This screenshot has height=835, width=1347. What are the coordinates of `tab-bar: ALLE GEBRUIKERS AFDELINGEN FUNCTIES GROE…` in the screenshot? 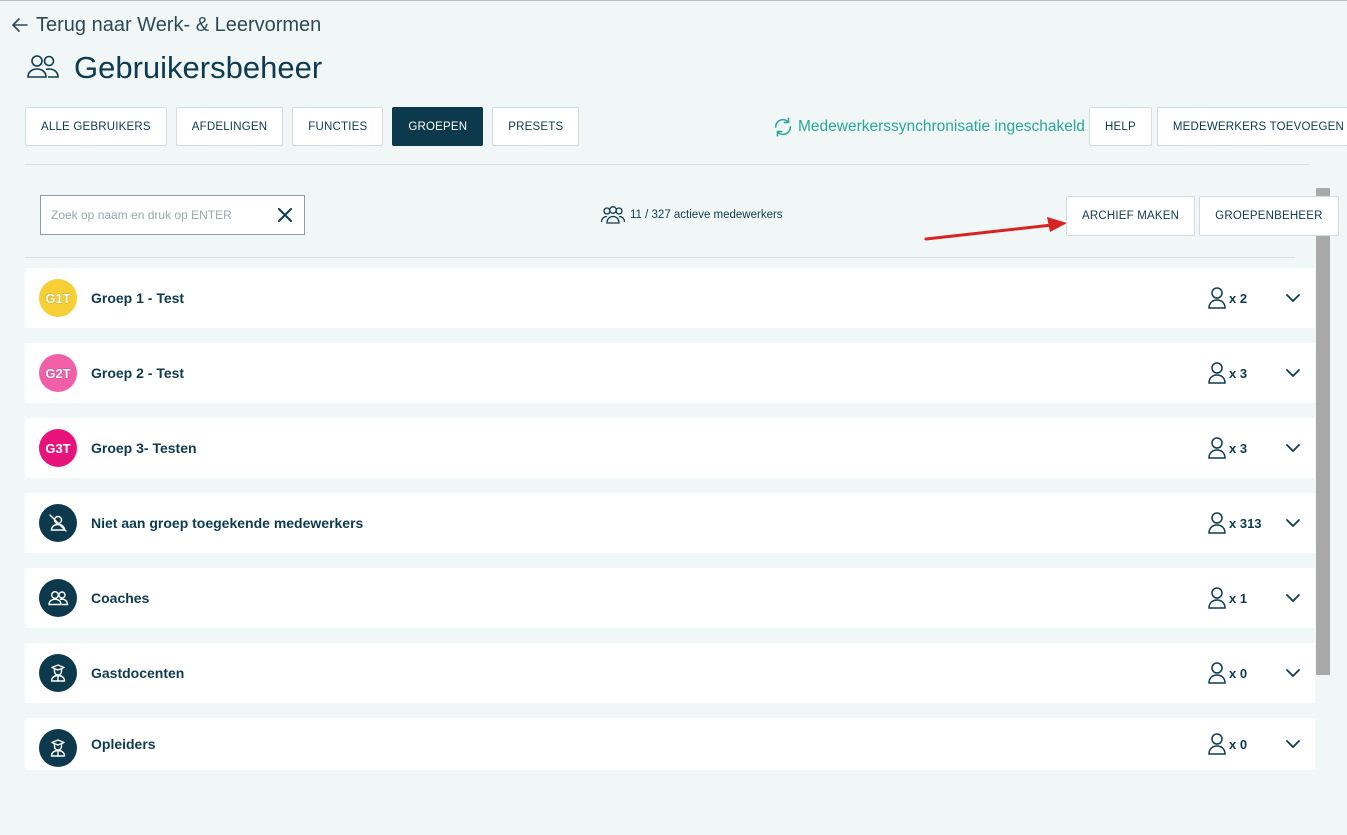 It's located at (302, 126).